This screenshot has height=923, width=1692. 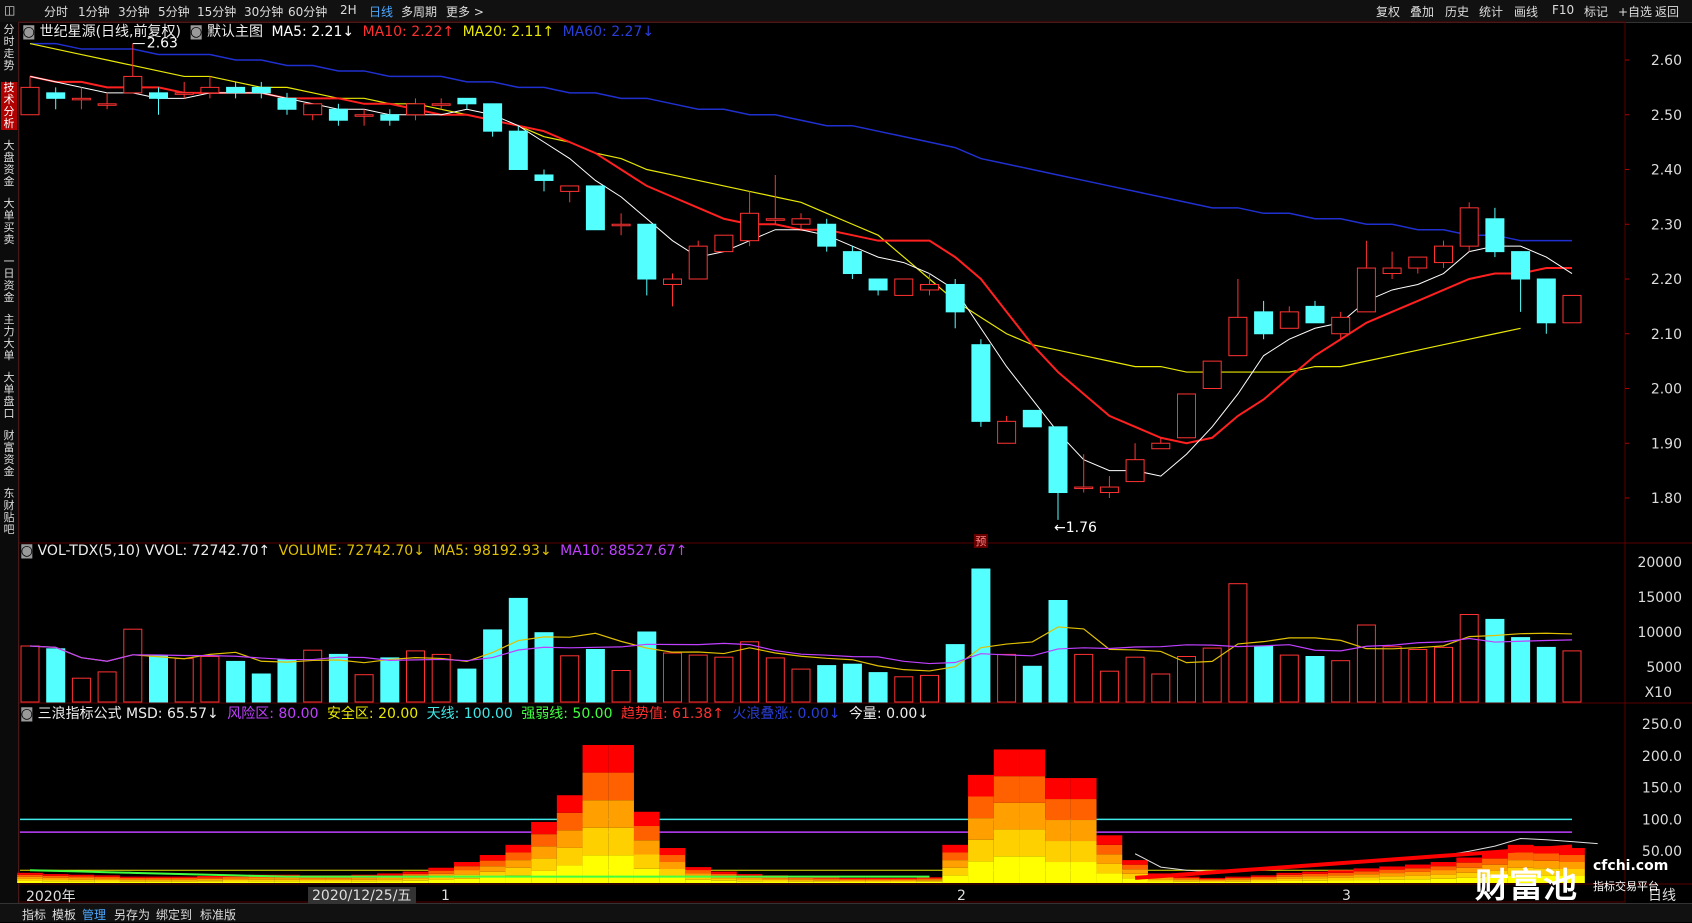 I want to click on month-label: 3, so click(x=1346, y=896).